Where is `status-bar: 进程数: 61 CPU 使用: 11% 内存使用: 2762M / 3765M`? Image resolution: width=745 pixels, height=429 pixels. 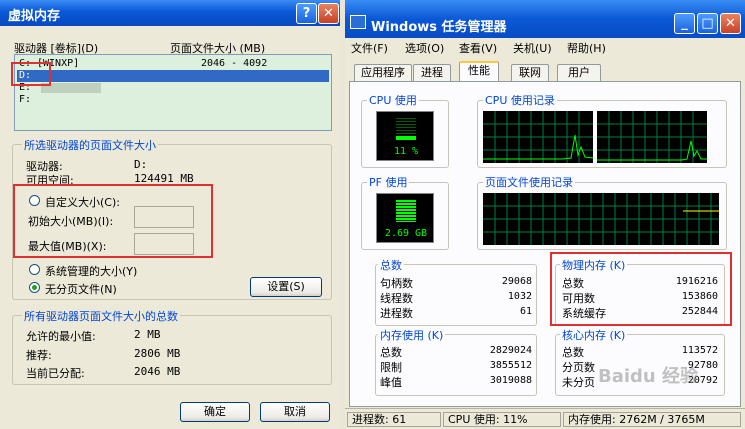
status-bar: 进程数: 61 CPU 使用: 11% 内存使用: 2762M / 3765M is located at coordinates (545, 418).